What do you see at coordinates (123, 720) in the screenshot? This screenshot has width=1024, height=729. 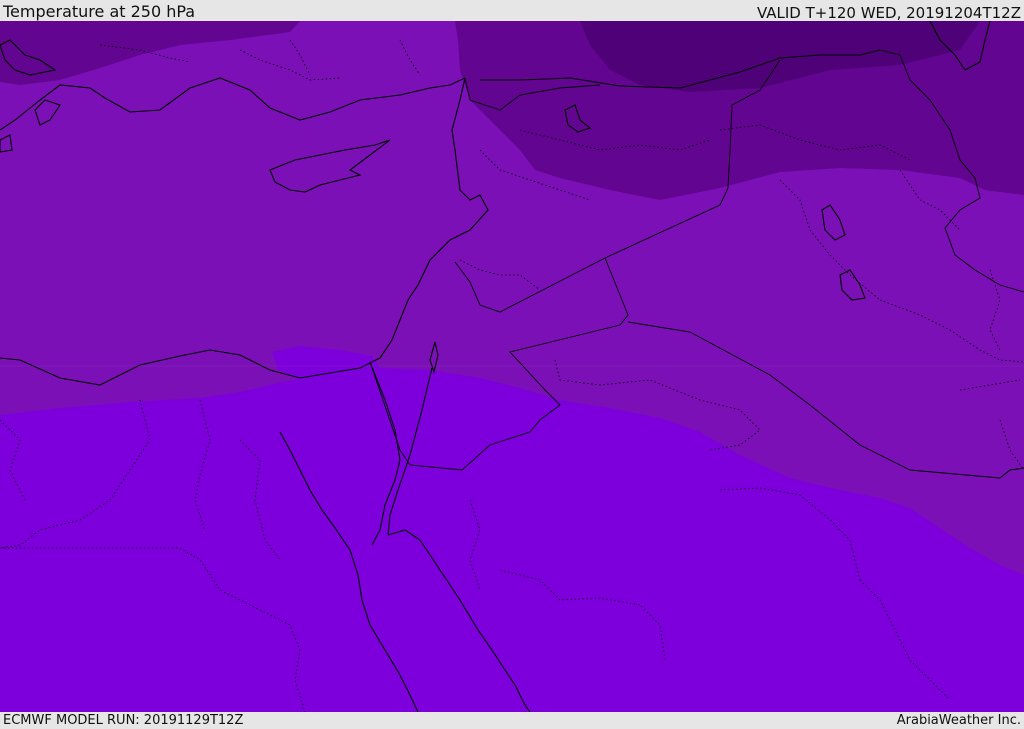 I see `model-run-label: ECMWF MODEL RUN: 20191129T12Z` at bounding box center [123, 720].